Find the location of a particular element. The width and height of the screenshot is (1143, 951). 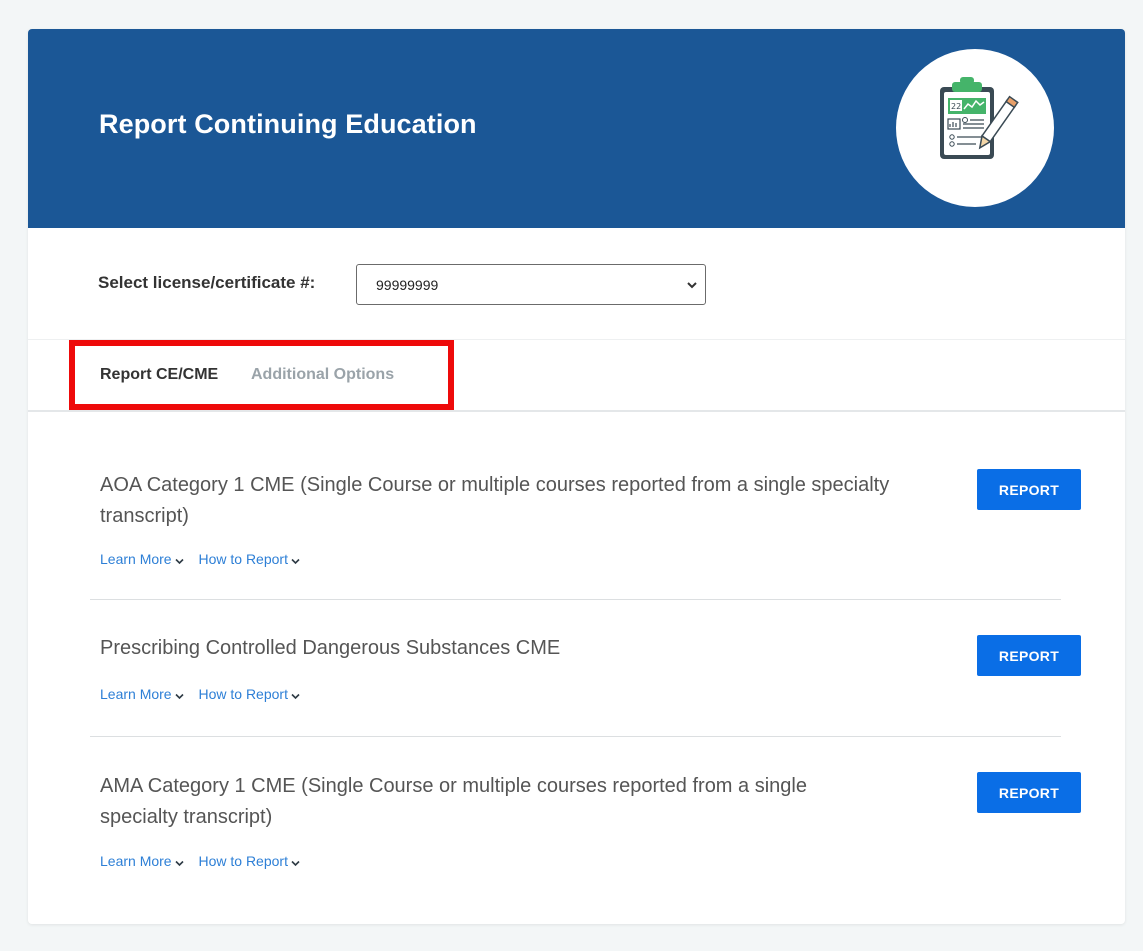

clipboard-report-icon: 22 is located at coordinates (975, 128).